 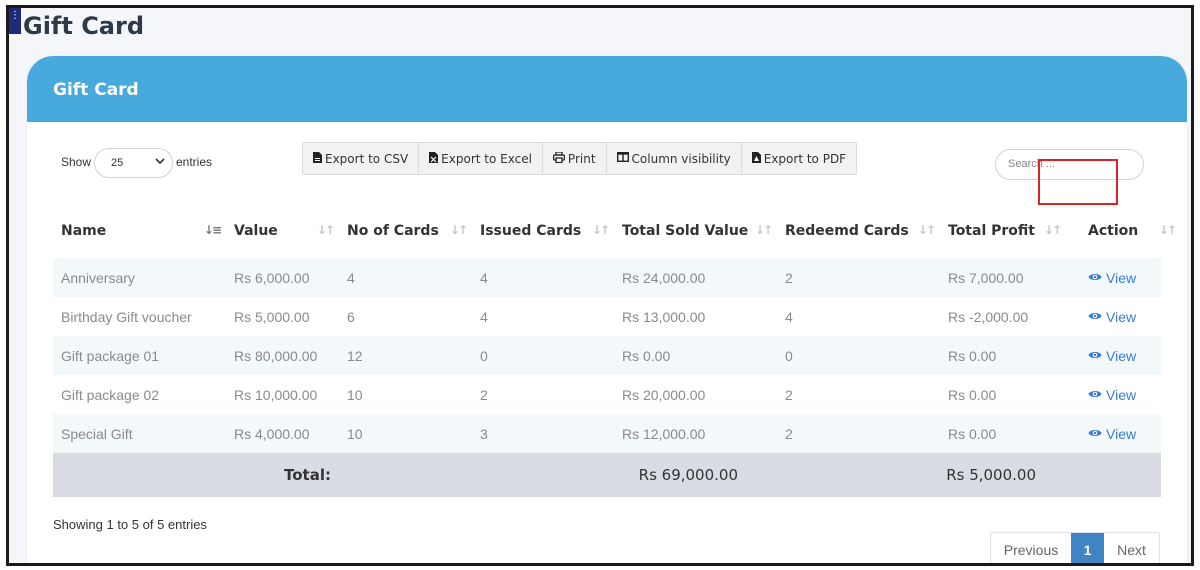 I want to click on pagination: Previous 1 Next, so click(x=1075, y=547).